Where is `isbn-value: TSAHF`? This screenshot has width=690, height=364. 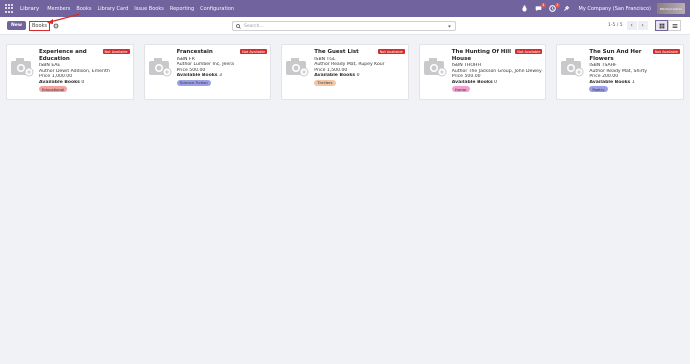 isbn-value: TSAHF is located at coordinates (609, 65).